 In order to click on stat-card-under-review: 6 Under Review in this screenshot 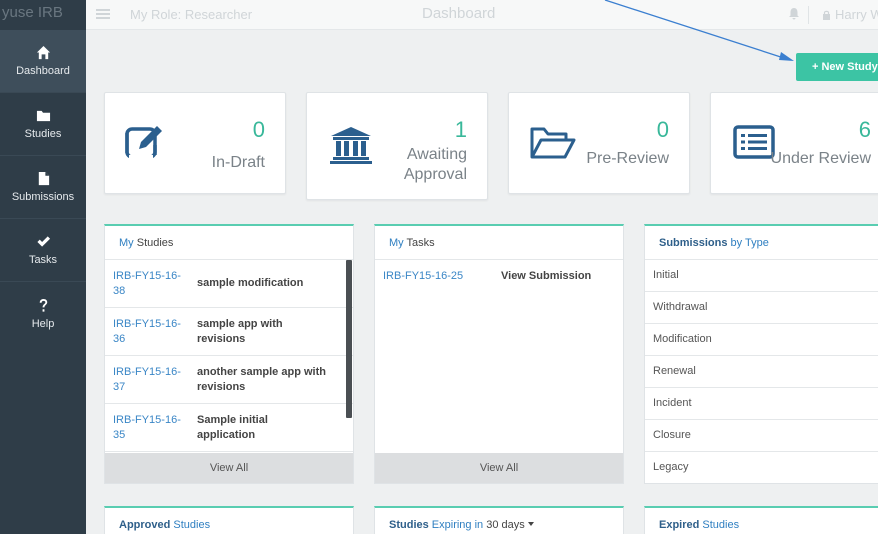, I will do `click(794, 143)`.